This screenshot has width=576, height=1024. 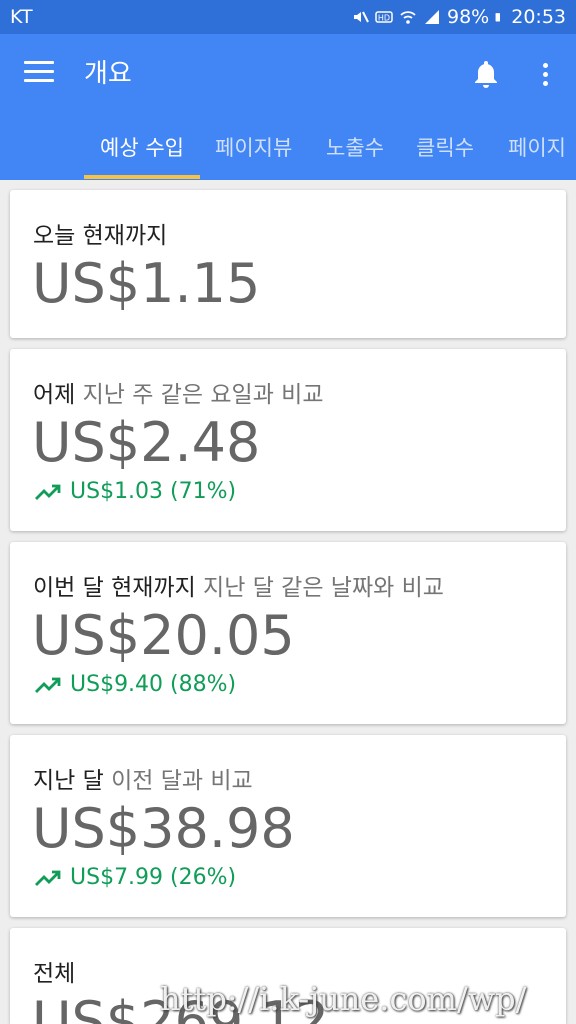 I want to click on card-change: US$7.99 (26%), so click(x=135, y=877).